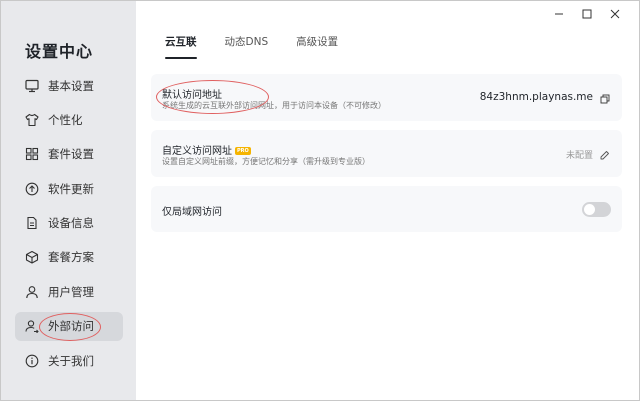 Image resolution: width=640 pixels, height=401 pixels. What do you see at coordinates (32, 189) in the screenshot?
I see `upload-circle-icon` at bounding box center [32, 189].